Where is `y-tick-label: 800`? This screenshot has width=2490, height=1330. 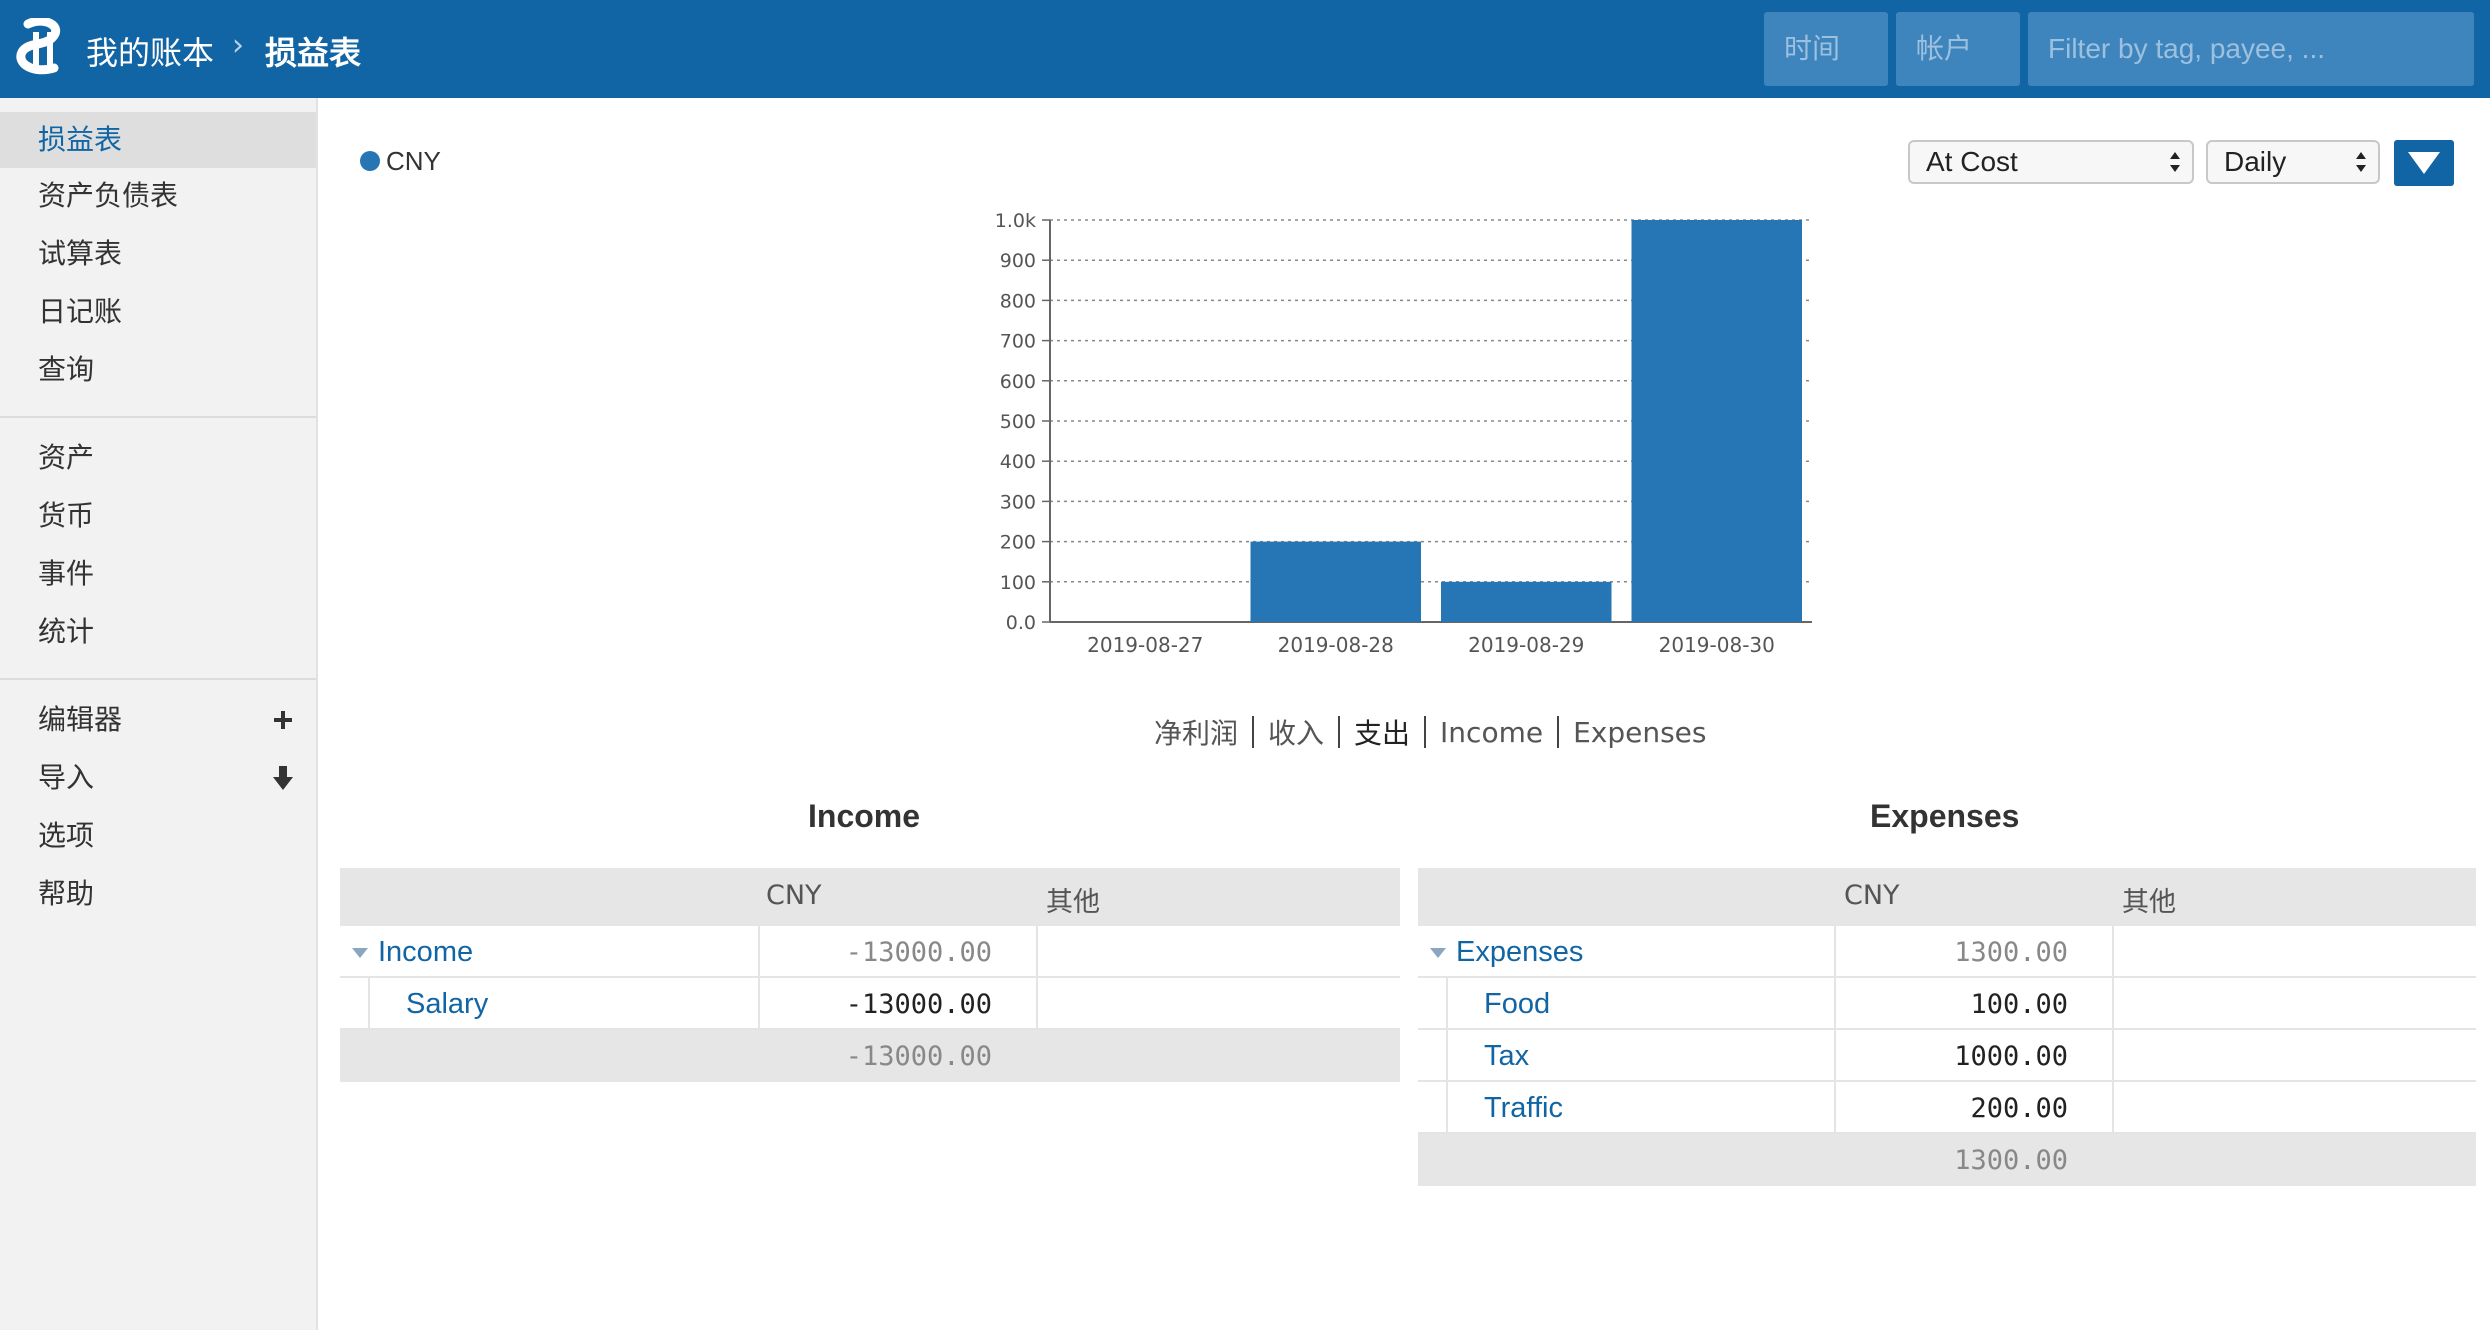
y-tick-label: 800 is located at coordinates (1018, 301).